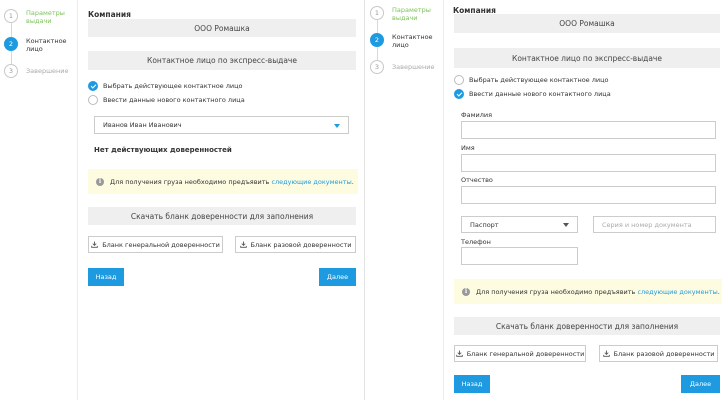 This screenshot has height=400, width=722. I want to click on lastname-label: Фамилия, so click(476, 115).